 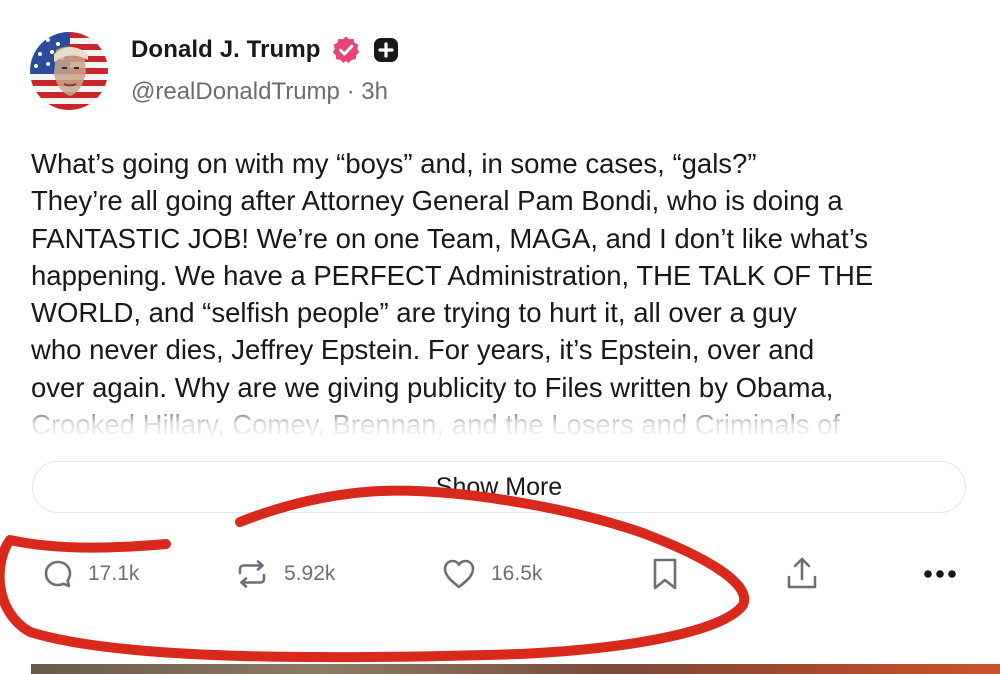 I want to click on repost-button: 5.92k, so click(x=284, y=574).